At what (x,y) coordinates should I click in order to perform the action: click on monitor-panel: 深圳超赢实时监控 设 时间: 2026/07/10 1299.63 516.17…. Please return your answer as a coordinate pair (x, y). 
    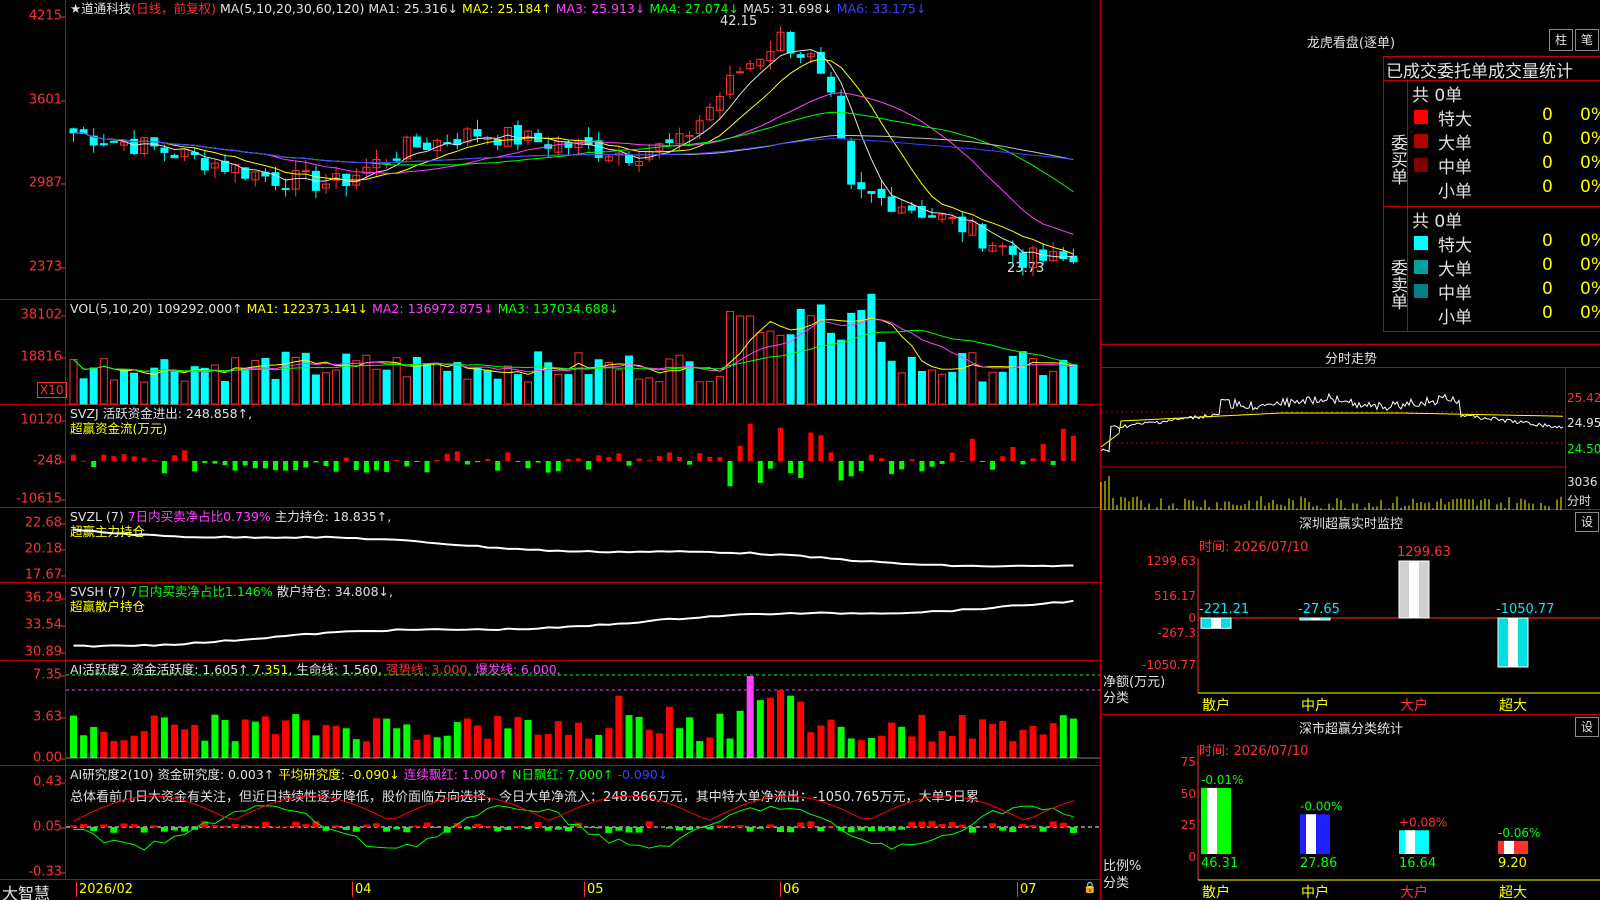
    Looking at the image, I should click on (1350, 612).